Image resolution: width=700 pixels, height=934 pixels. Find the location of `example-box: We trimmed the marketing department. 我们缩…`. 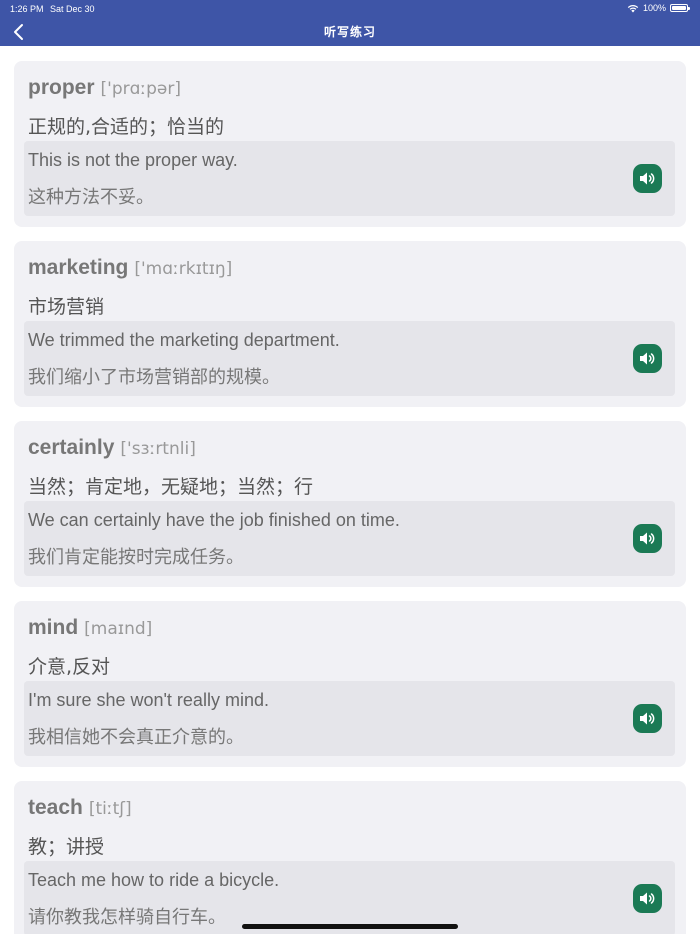

example-box: We trimmed the marketing department. 我们缩… is located at coordinates (349, 358).